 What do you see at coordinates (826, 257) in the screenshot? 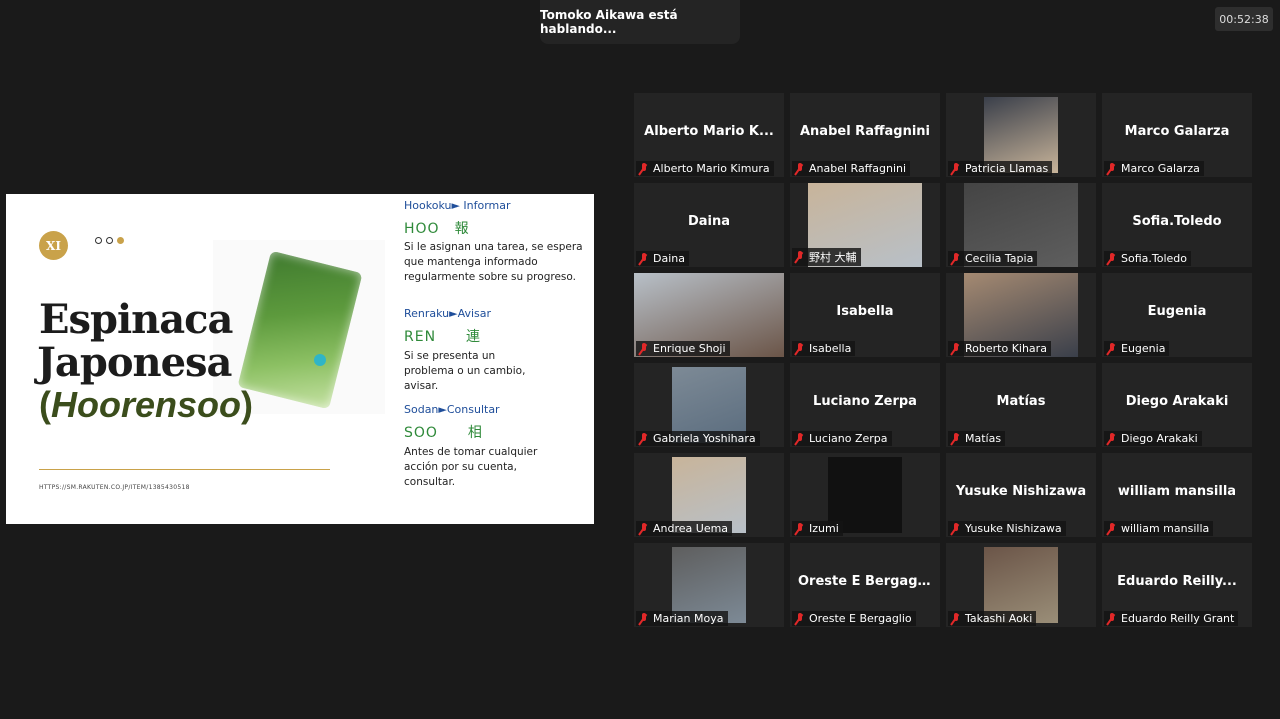
I see `participant-name-label: 野村 大輔` at bounding box center [826, 257].